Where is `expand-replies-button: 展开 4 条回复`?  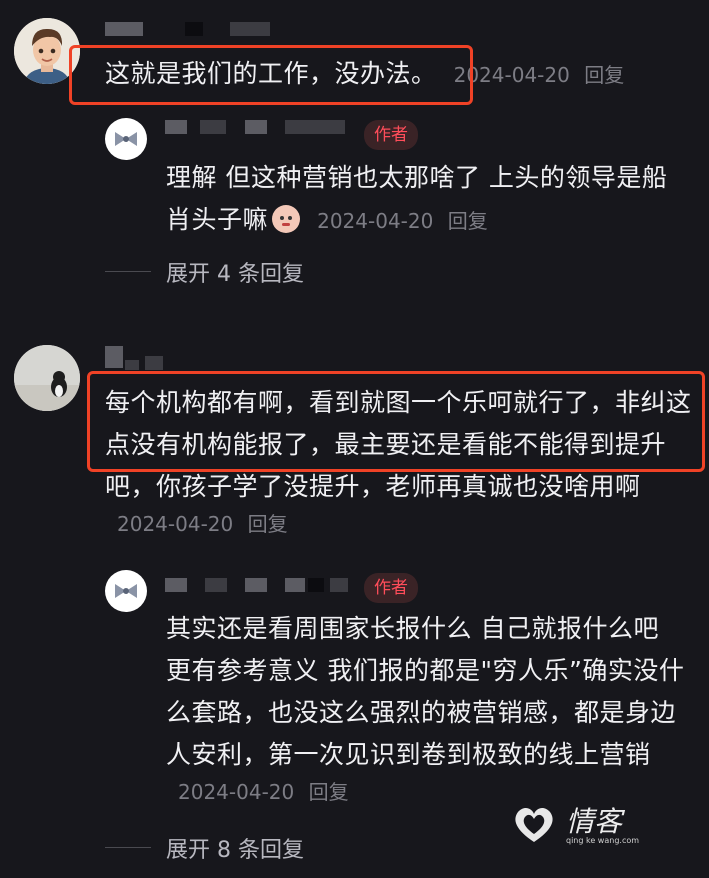 expand-replies-button: 展开 4 条回复 is located at coordinates (235, 272).